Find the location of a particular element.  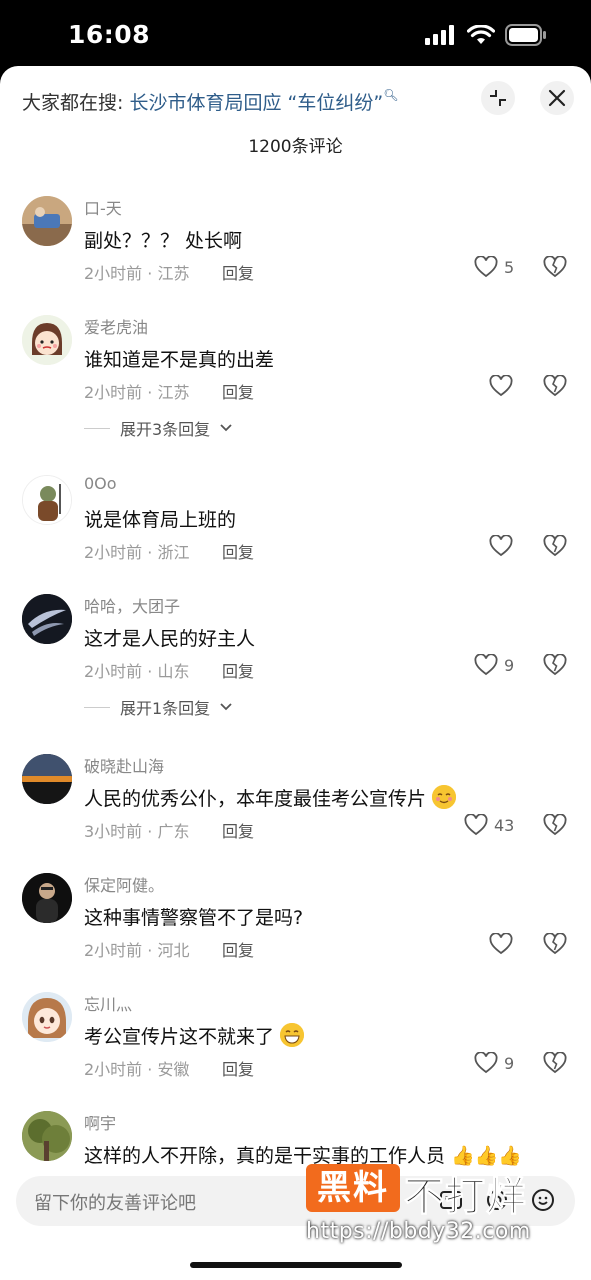

status-time: 16:08 is located at coordinates (109, 34).